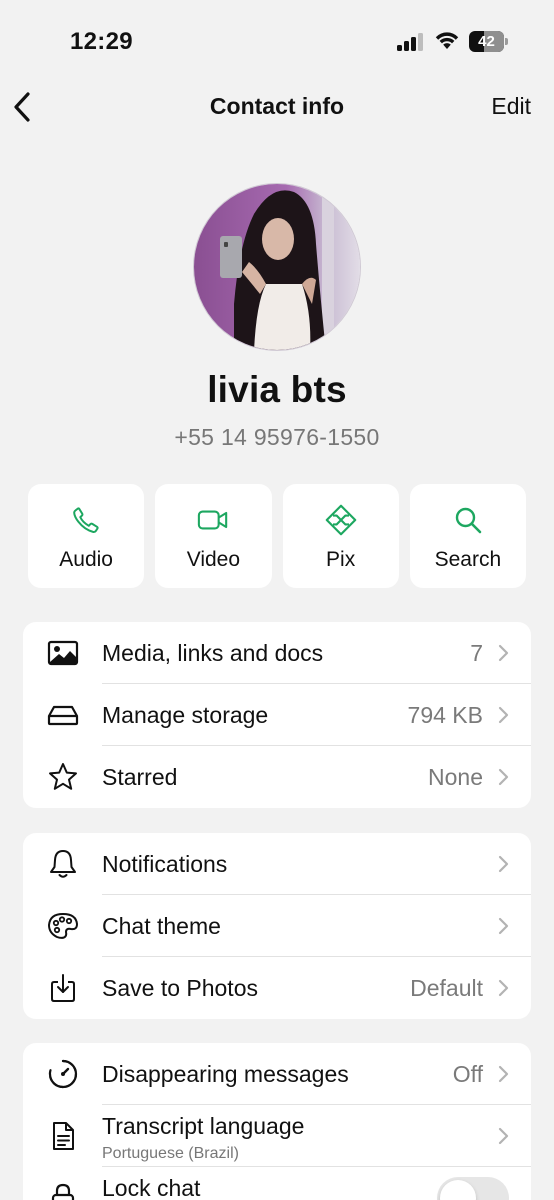  Describe the element at coordinates (63, 988) in the screenshot. I see `save-to-photos-icon` at that location.